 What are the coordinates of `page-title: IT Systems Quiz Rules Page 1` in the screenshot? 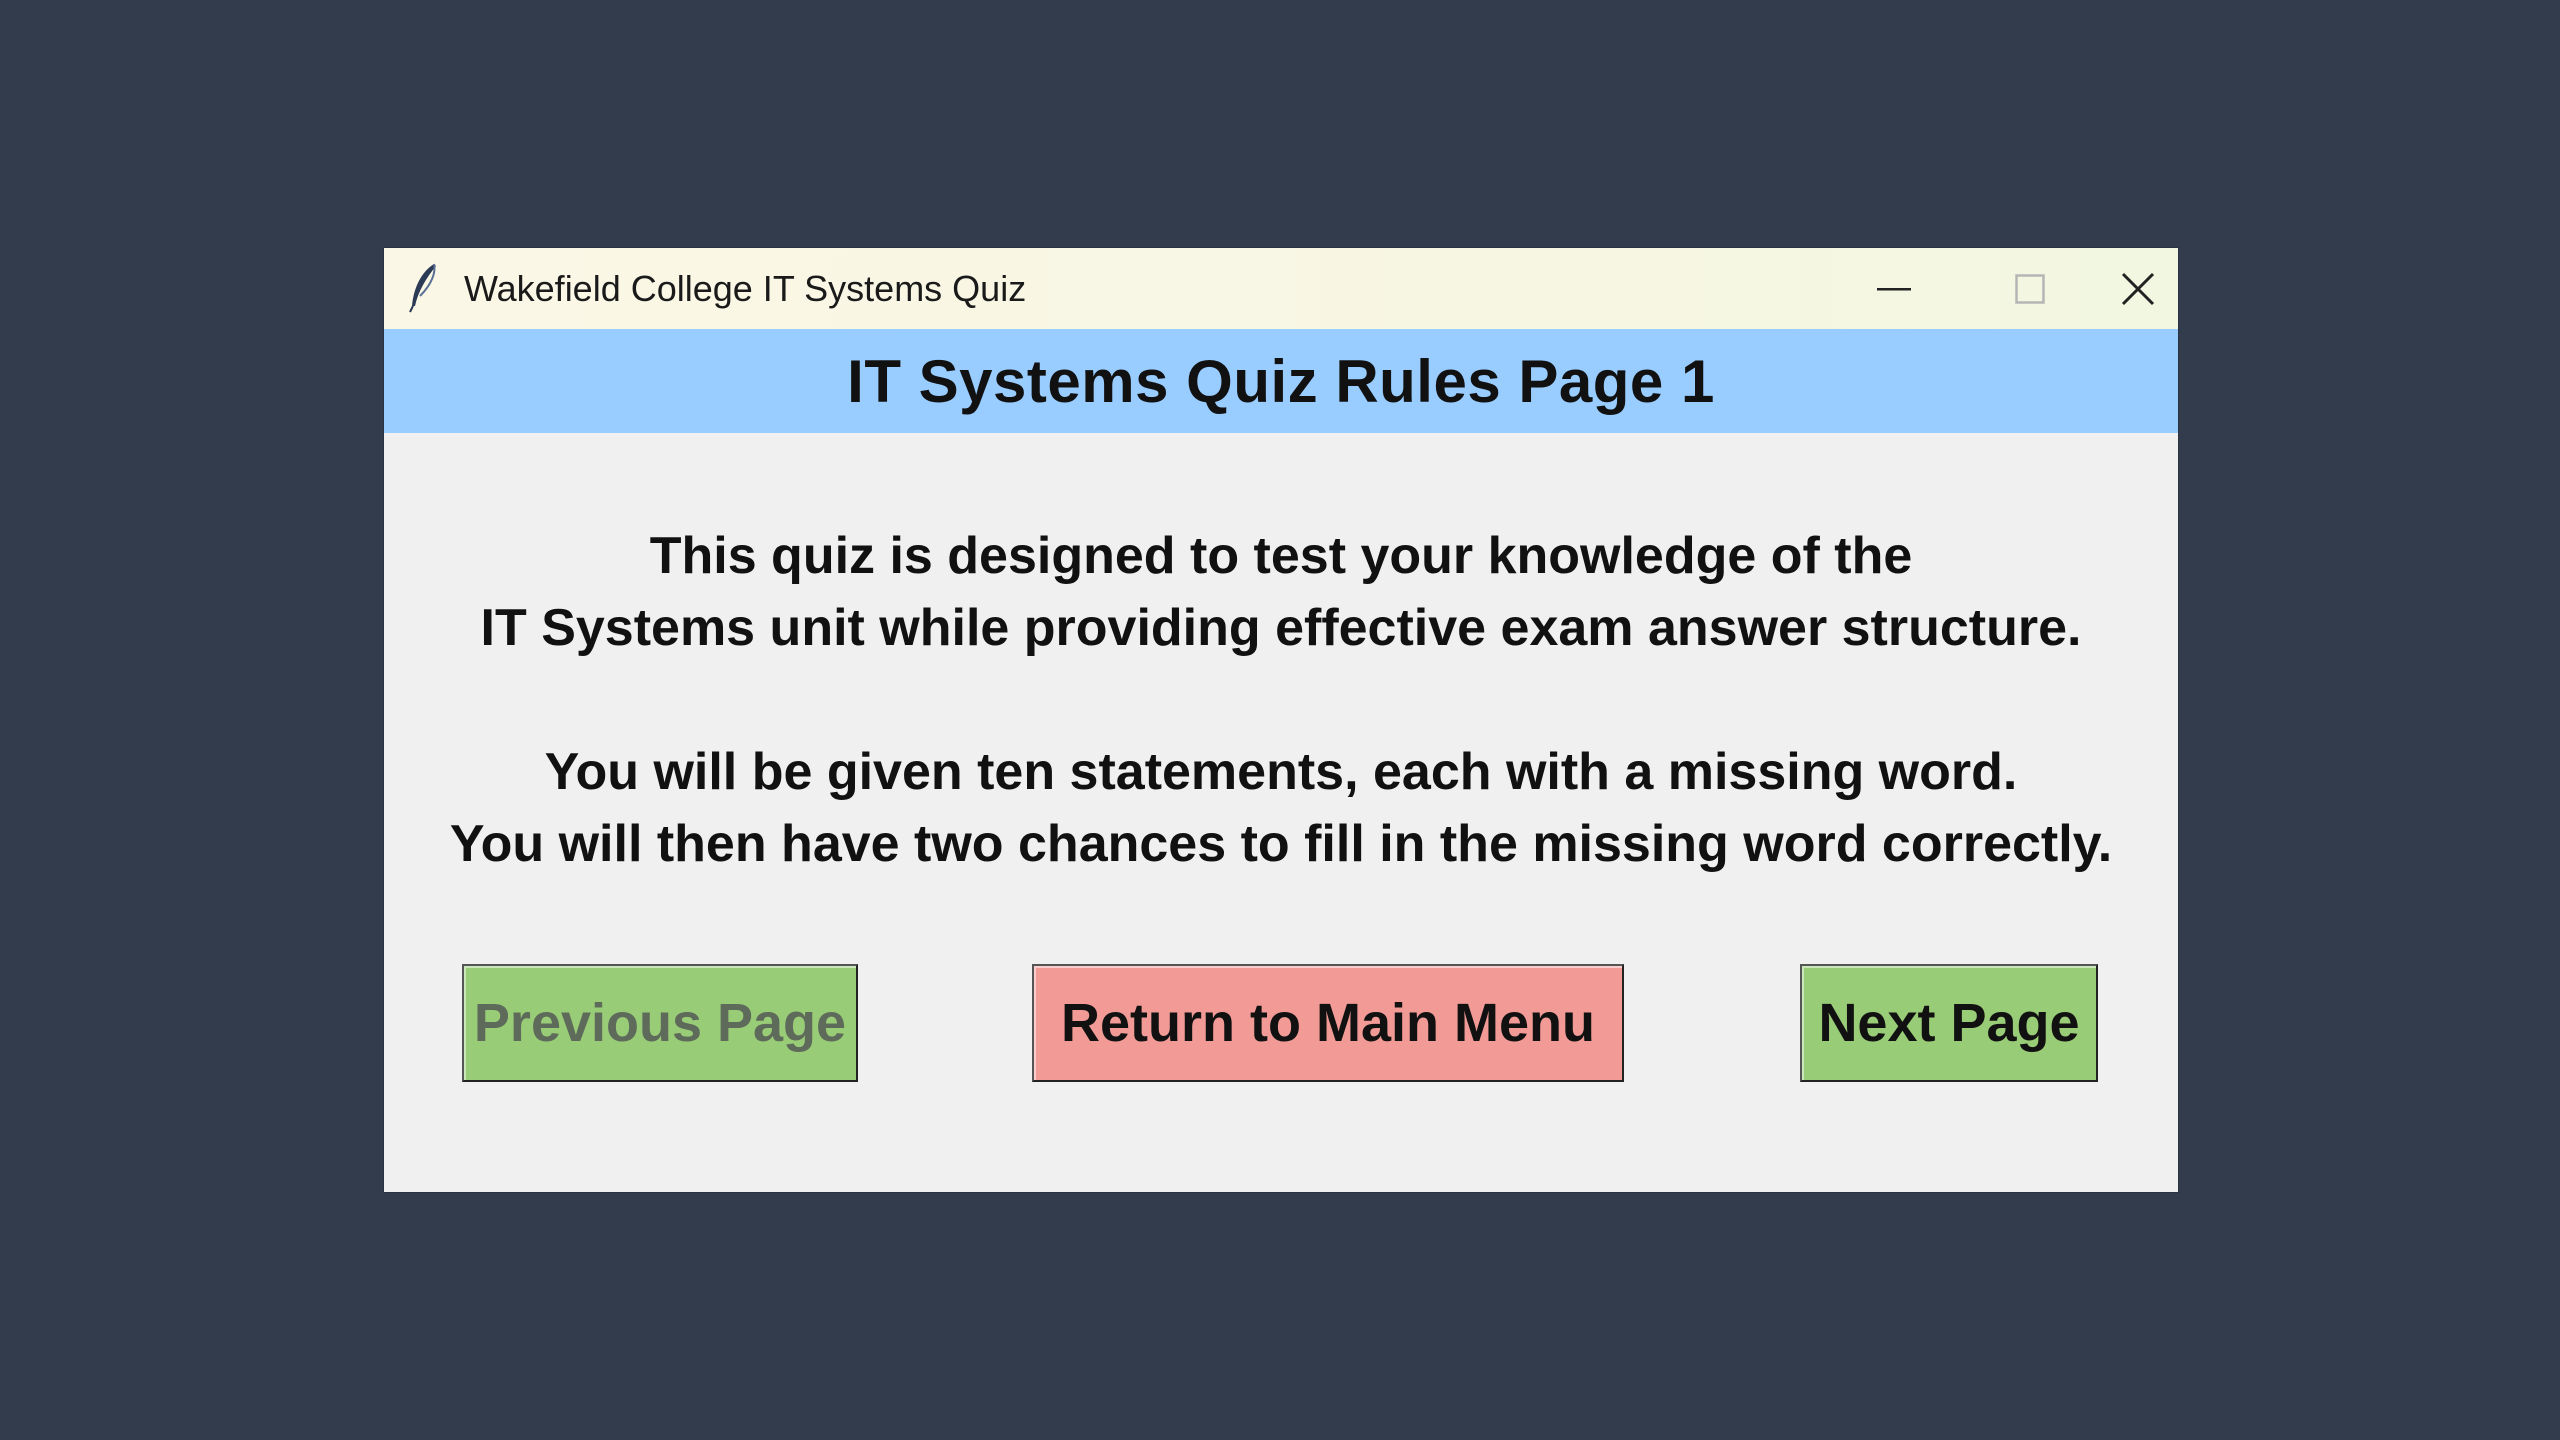 It's located at (1281, 381).